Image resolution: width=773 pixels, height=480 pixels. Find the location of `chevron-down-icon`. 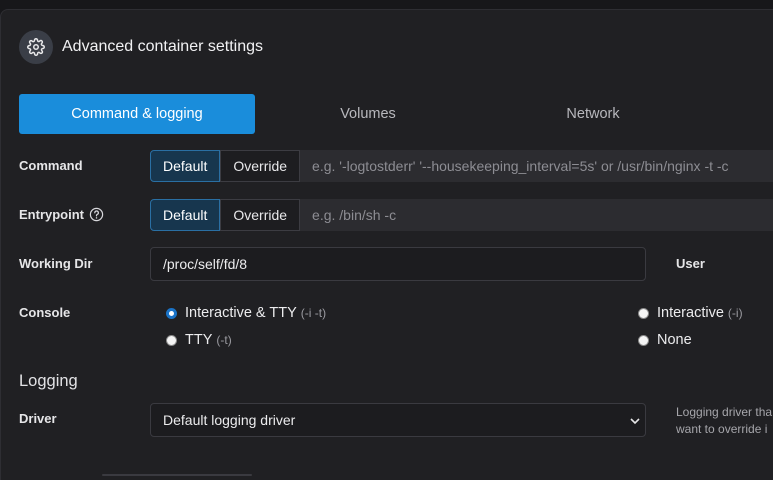

chevron-down-icon is located at coordinates (635, 421).